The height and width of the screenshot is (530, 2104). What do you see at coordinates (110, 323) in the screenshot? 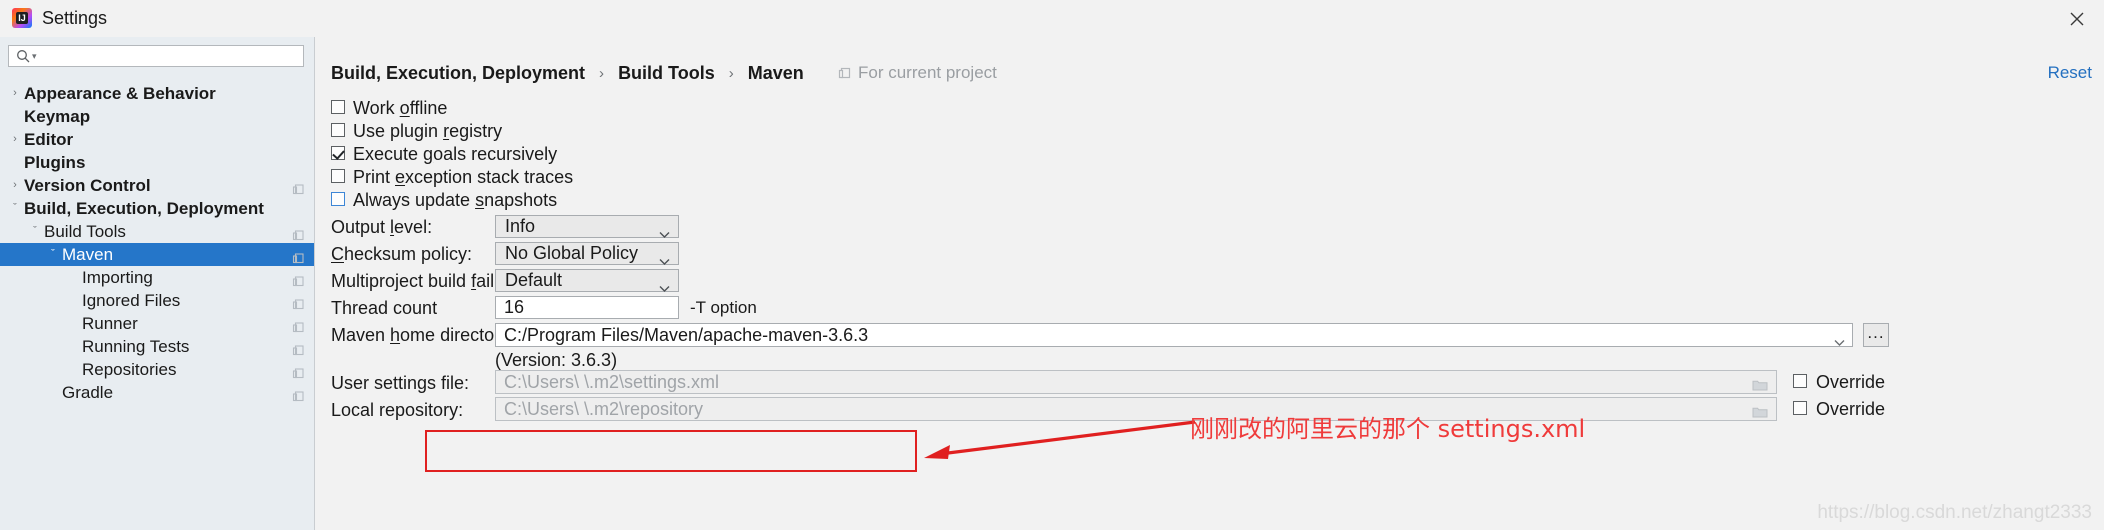
I see `sidebar-item-label: Runner` at bounding box center [110, 323].